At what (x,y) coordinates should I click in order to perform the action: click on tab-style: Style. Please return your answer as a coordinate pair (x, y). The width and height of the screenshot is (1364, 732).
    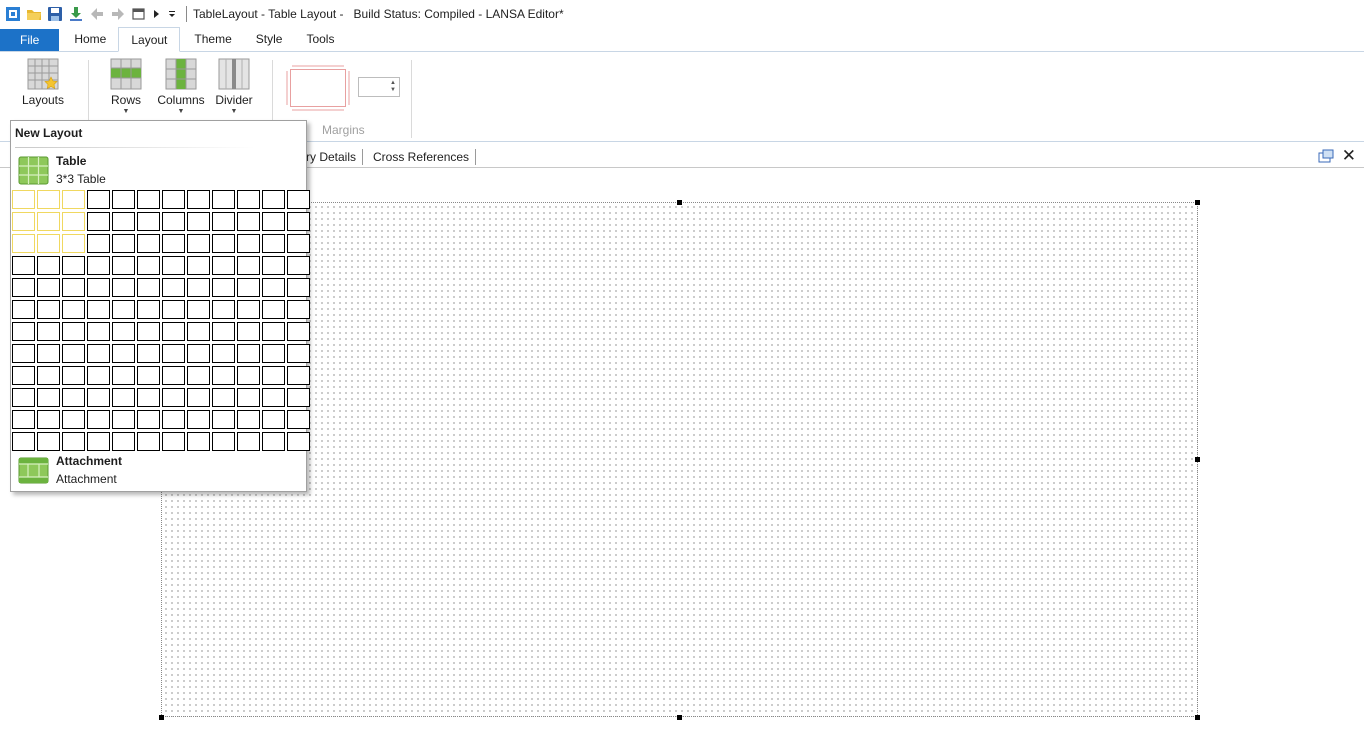
    Looking at the image, I should click on (269, 39).